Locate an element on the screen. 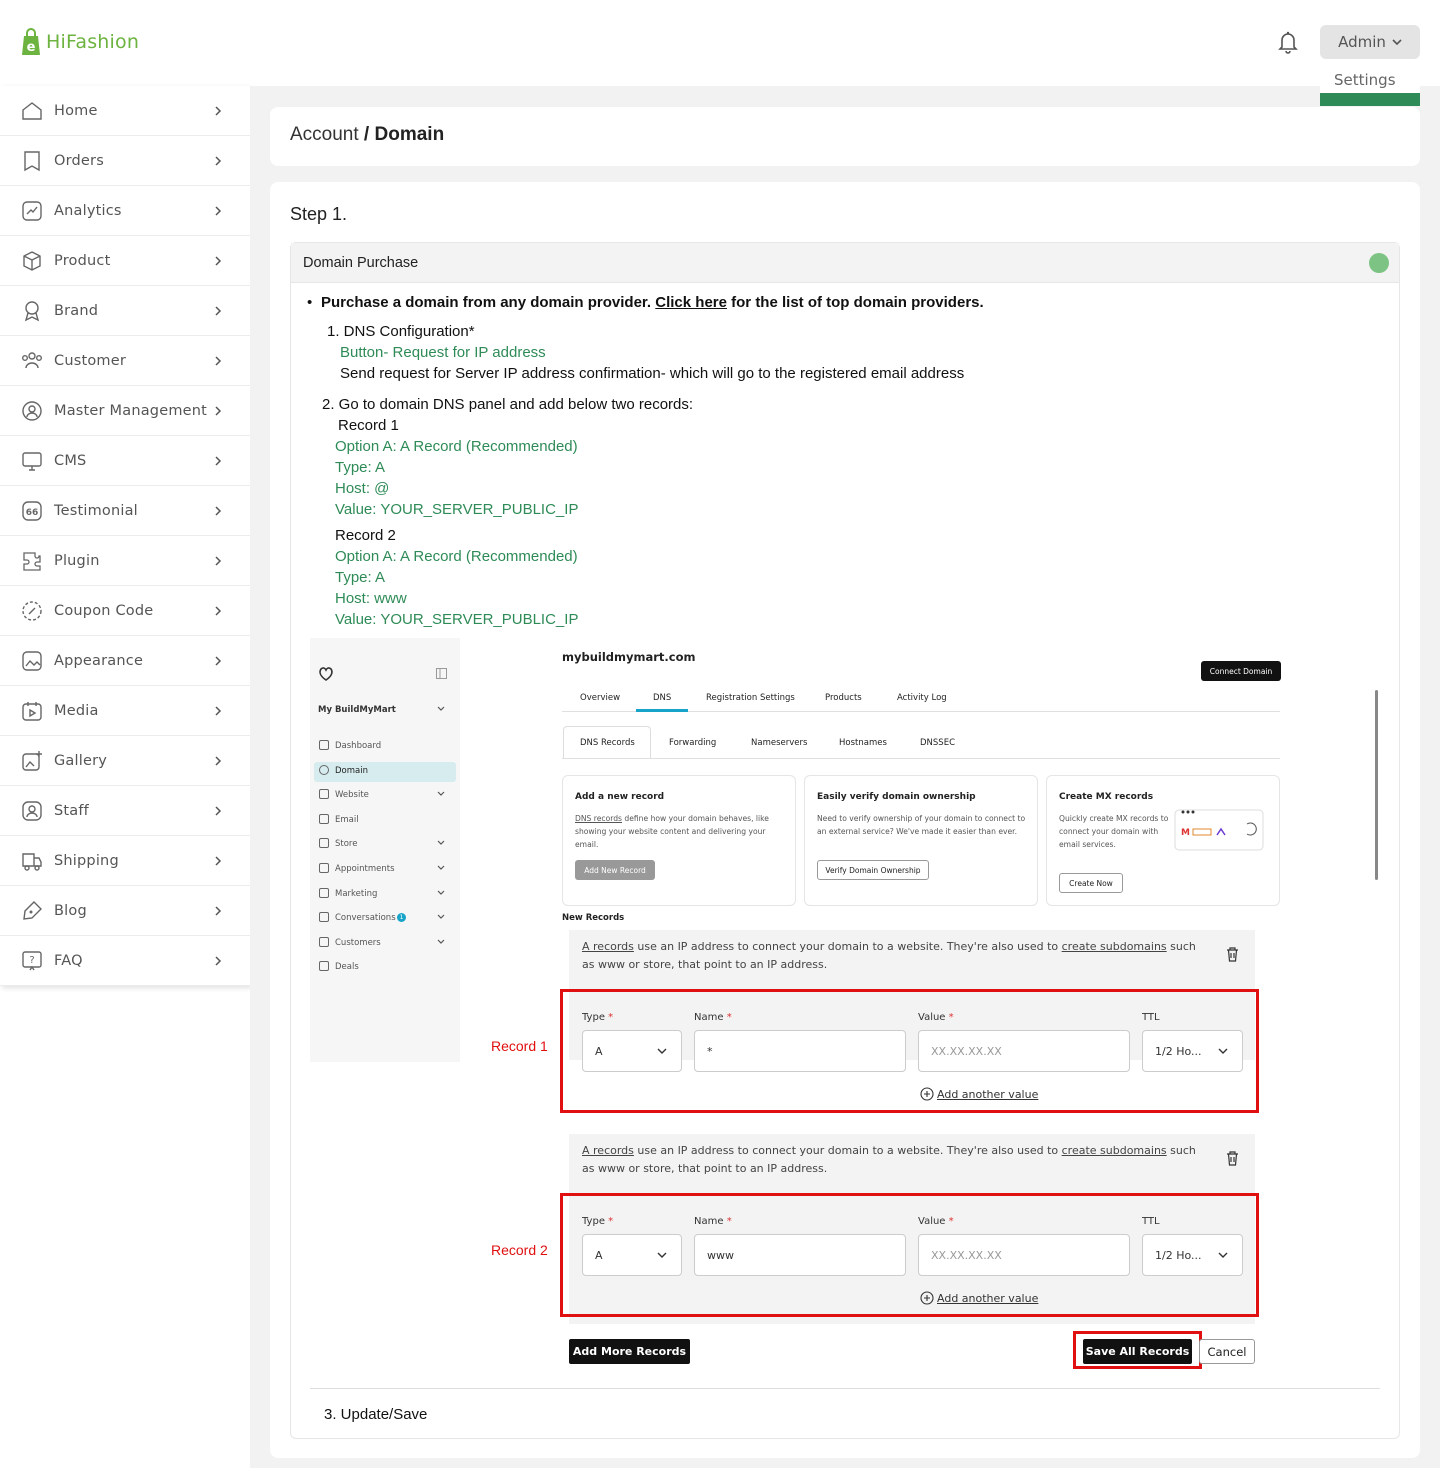  mini-nav-deals-icon is located at coordinates (324, 966).